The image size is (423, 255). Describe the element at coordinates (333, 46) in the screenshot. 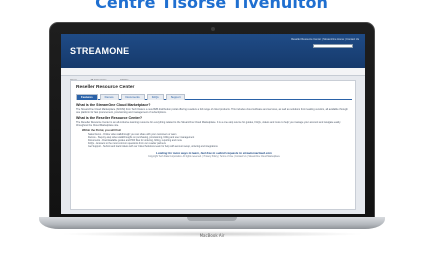

I see `search-input` at that location.